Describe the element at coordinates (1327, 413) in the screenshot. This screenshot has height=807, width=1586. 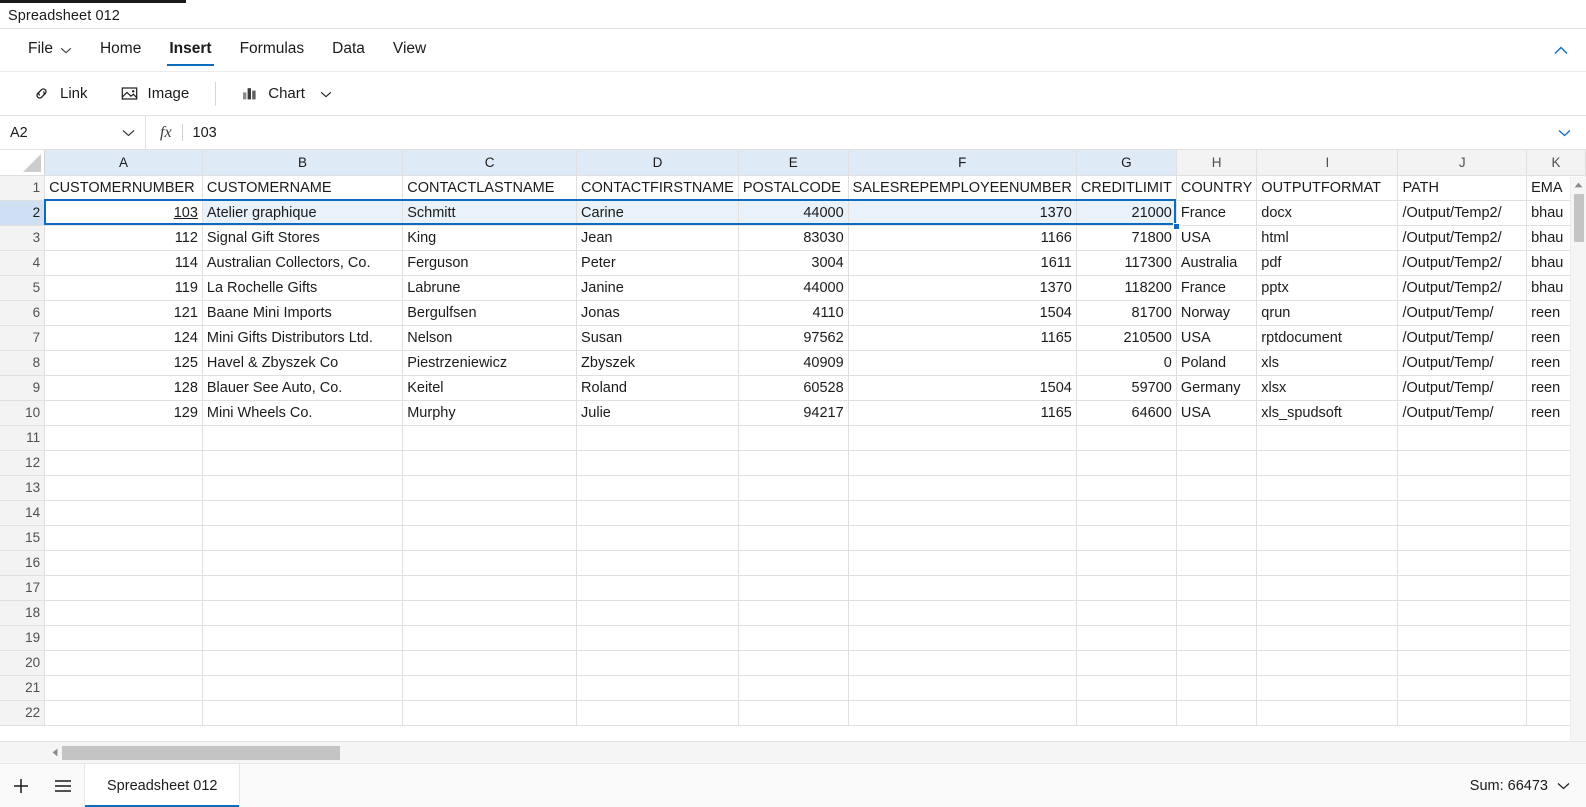
I see `cell-I10: xls_spudsoft` at that location.